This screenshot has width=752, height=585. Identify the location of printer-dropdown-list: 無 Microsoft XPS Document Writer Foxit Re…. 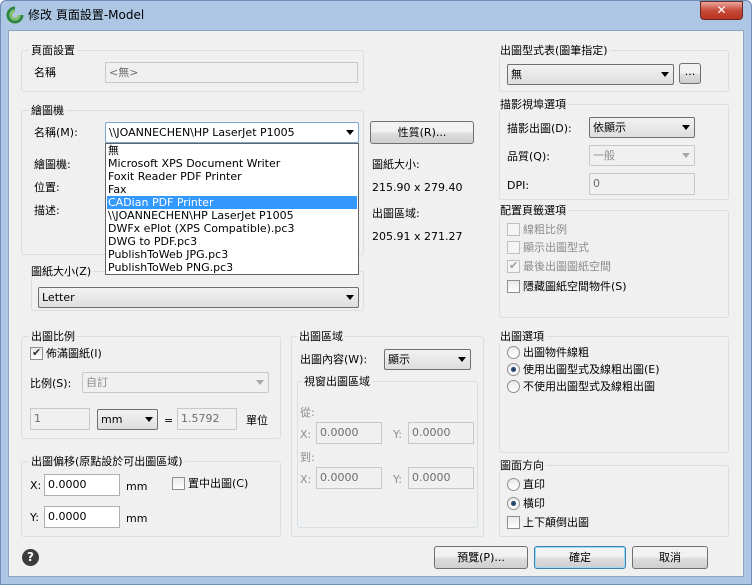
(232, 209).